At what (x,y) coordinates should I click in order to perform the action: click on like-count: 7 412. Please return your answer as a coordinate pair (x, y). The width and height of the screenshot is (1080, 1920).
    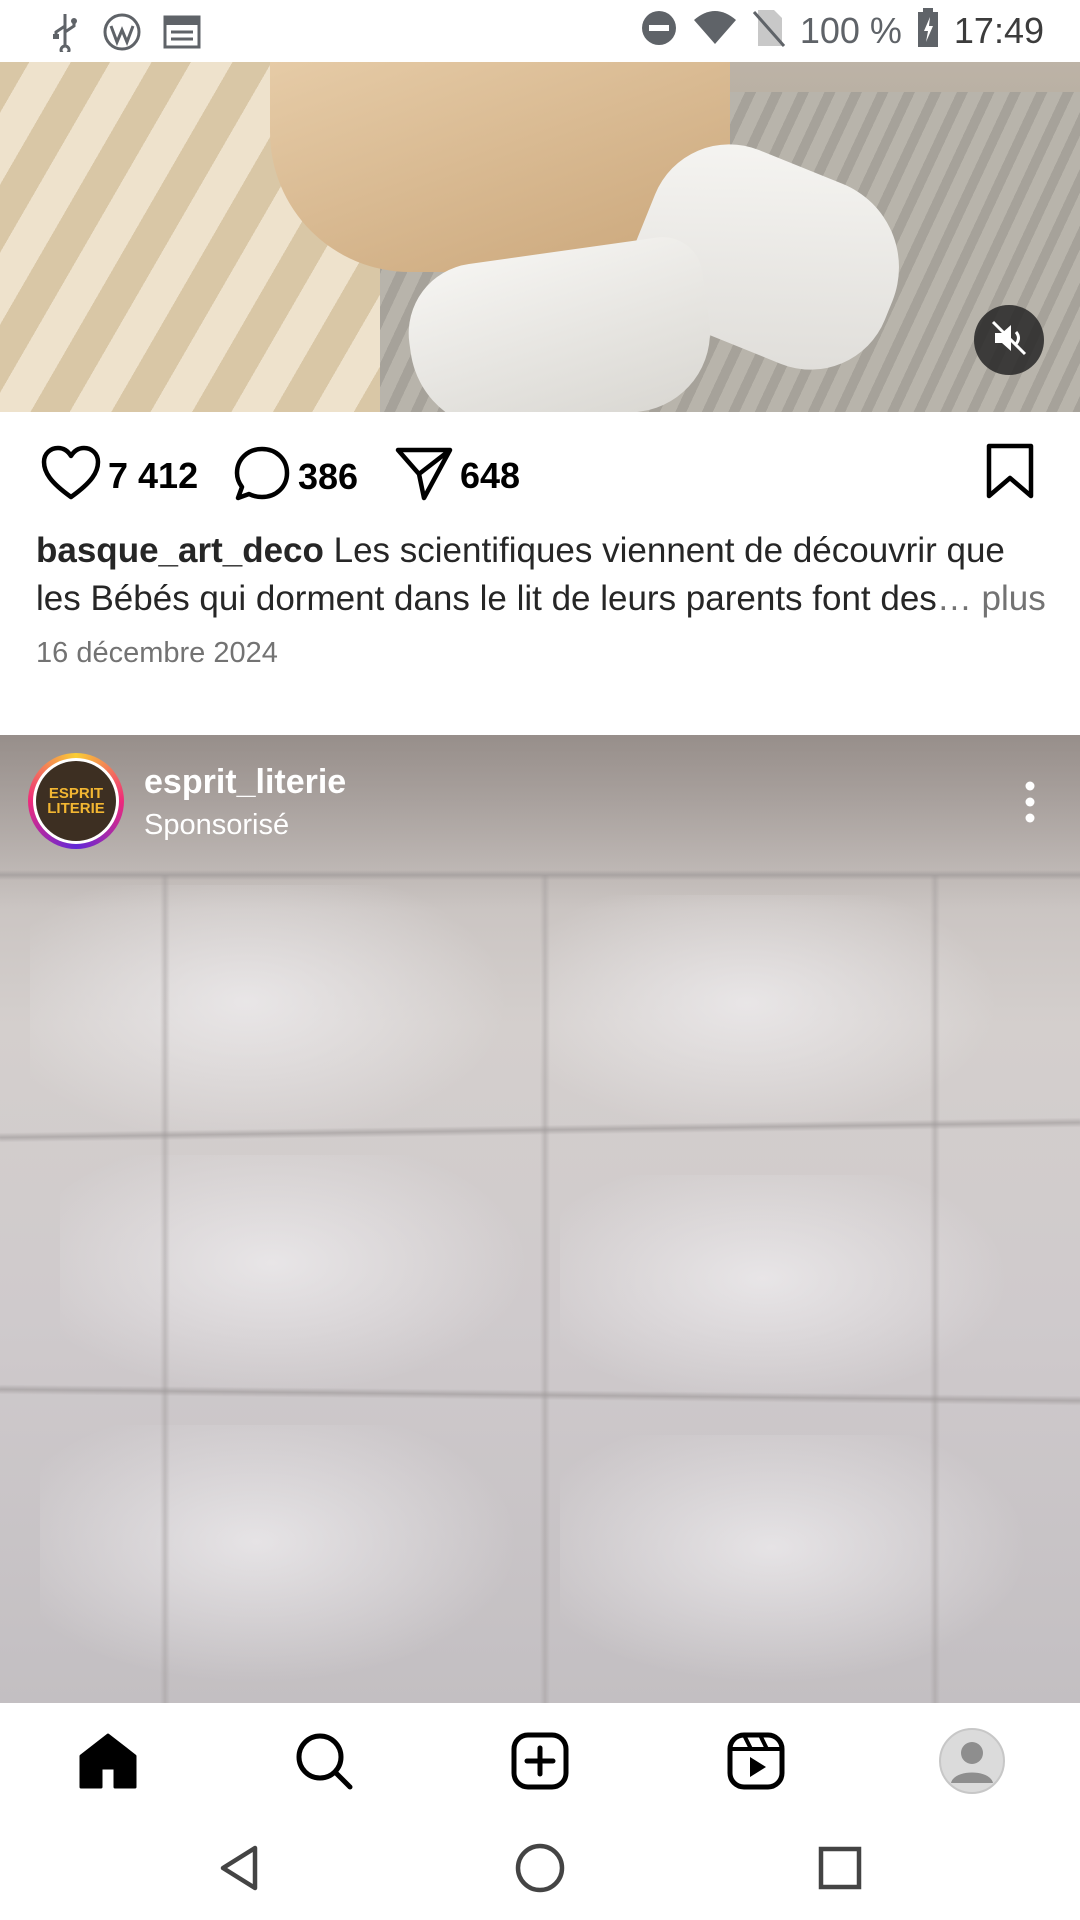
    Looking at the image, I should click on (153, 475).